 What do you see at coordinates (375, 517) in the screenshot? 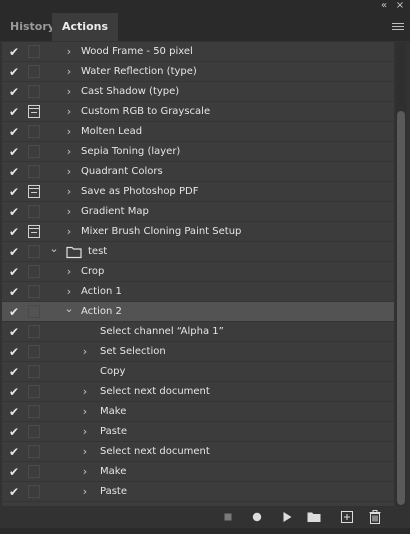
I see `trash-icon` at bounding box center [375, 517].